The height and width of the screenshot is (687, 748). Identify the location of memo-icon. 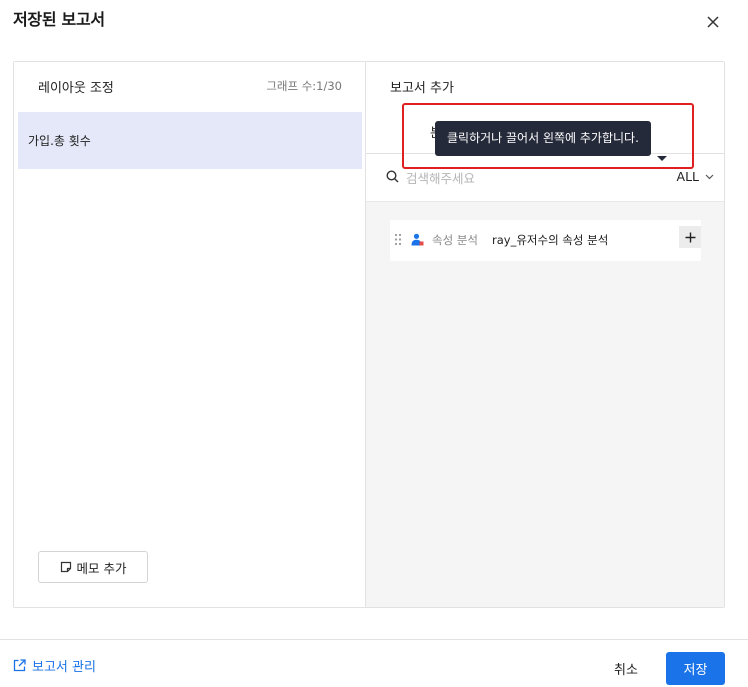
(65, 567).